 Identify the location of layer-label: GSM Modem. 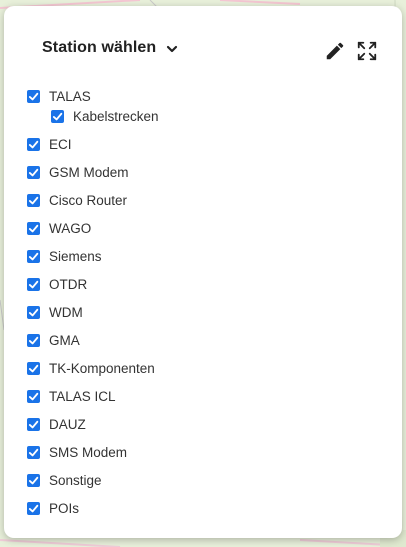
(89, 172).